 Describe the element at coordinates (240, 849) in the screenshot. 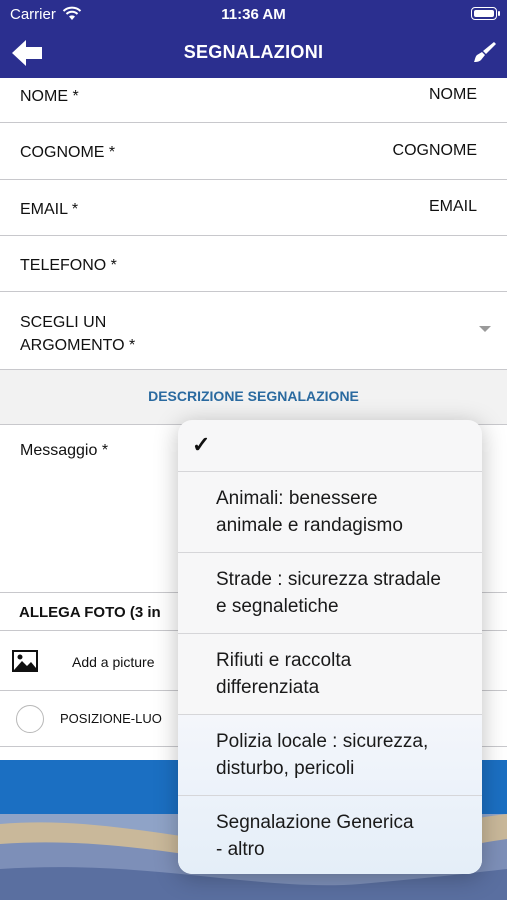

I see `option-line2: - altro` at that location.